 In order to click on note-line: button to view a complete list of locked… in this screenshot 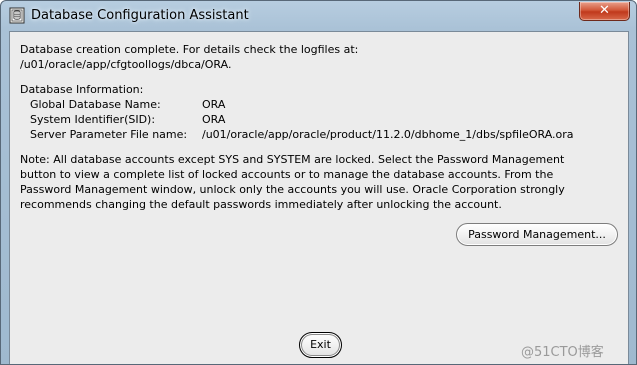, I will do `click(287, 174)`.